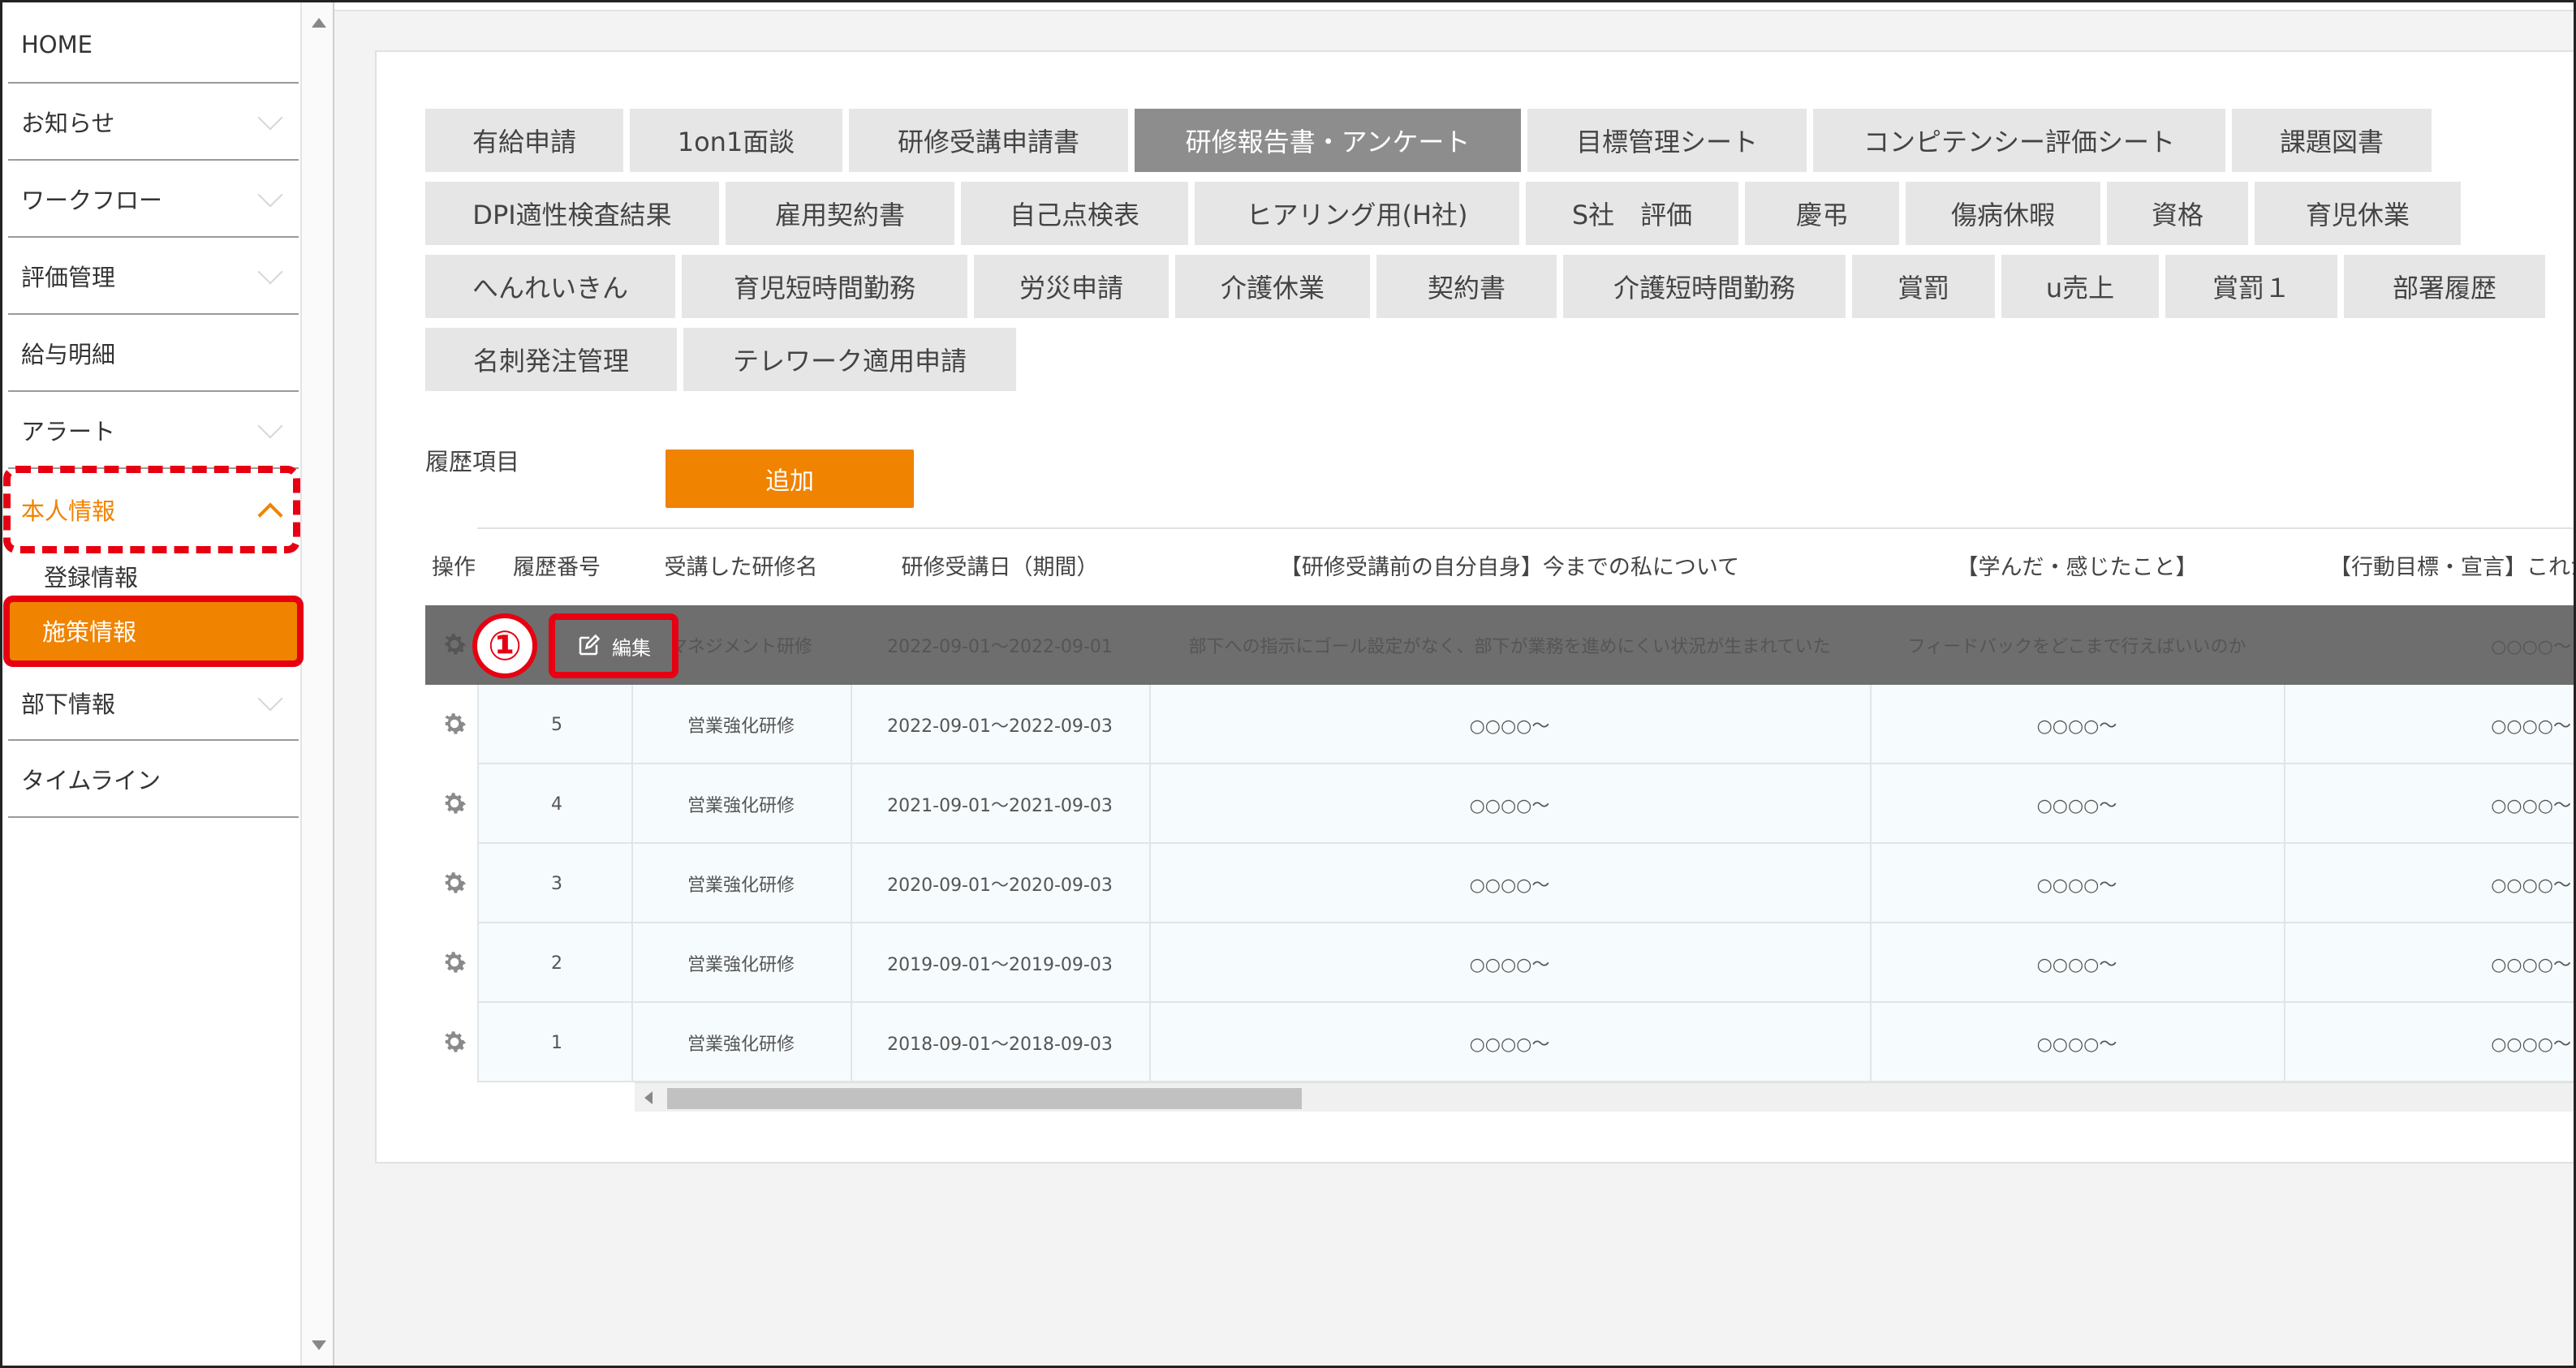 The width and height of the screenshot is (2576, 1368). What do you see at coordinates (556, 963) in the screenshot?
I see `cell-history-no: 2` at bounding box center [556, 963].